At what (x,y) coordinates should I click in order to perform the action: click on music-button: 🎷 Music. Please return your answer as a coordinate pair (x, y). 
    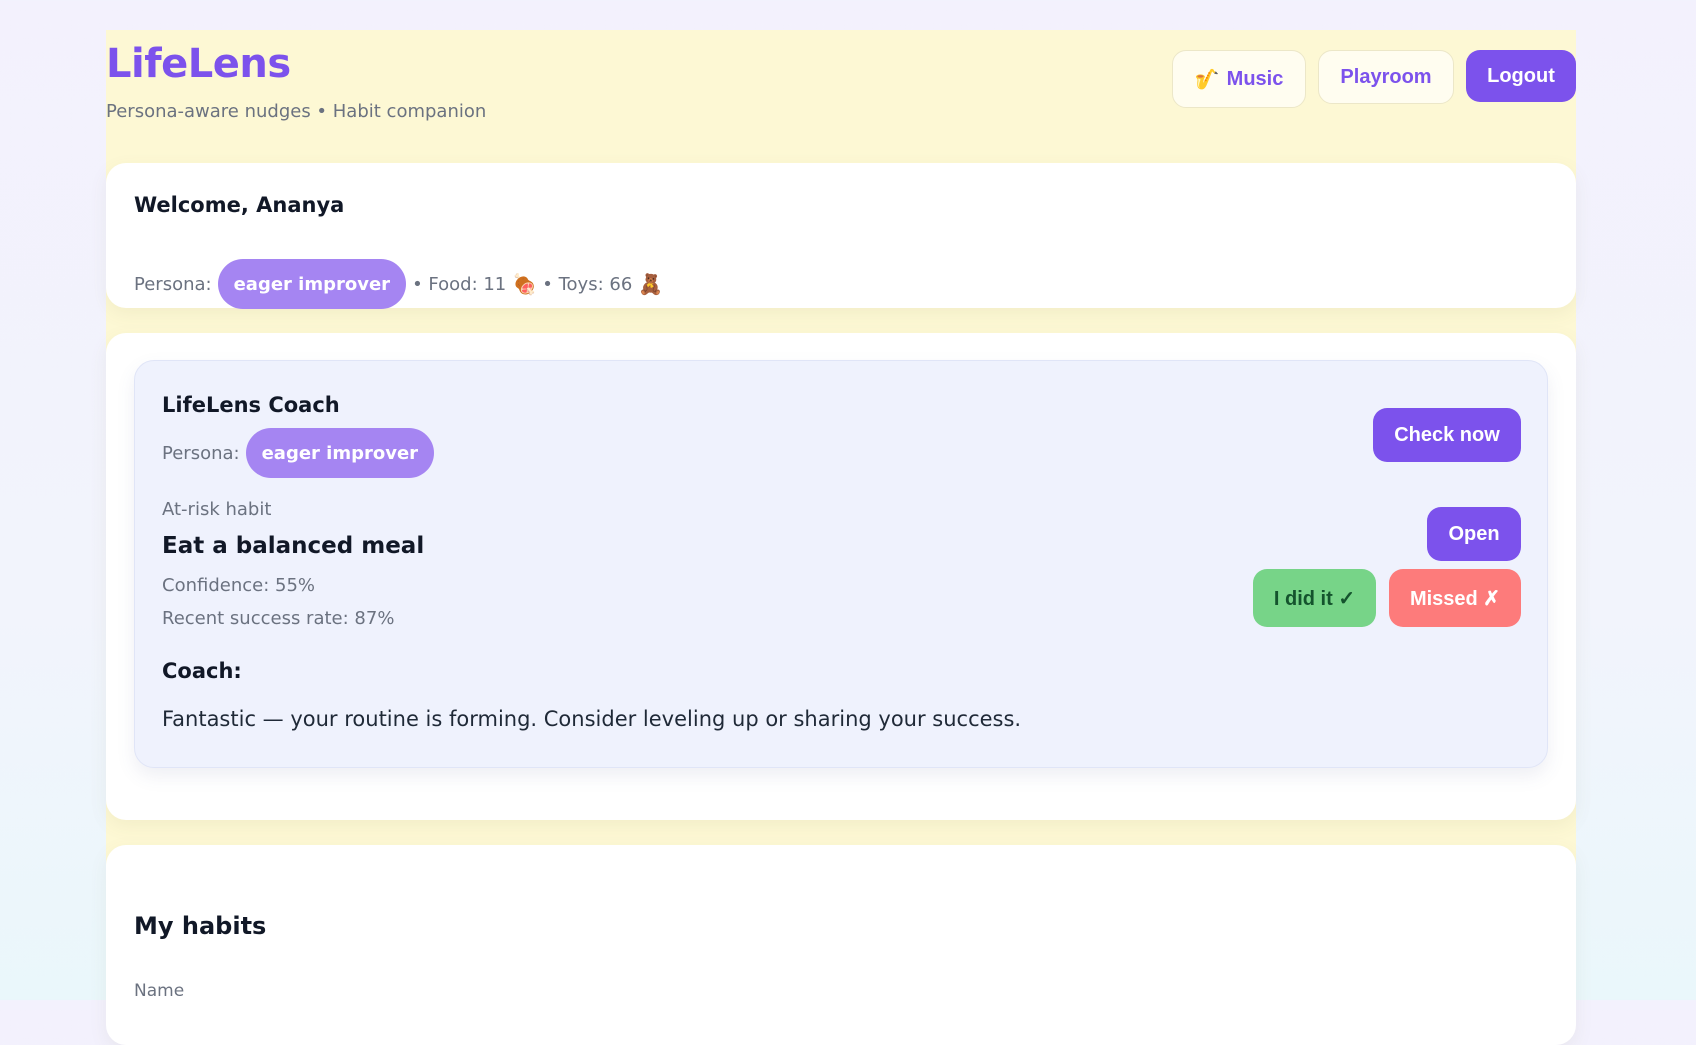
    Looking at the image, I should click on (1239, 79).